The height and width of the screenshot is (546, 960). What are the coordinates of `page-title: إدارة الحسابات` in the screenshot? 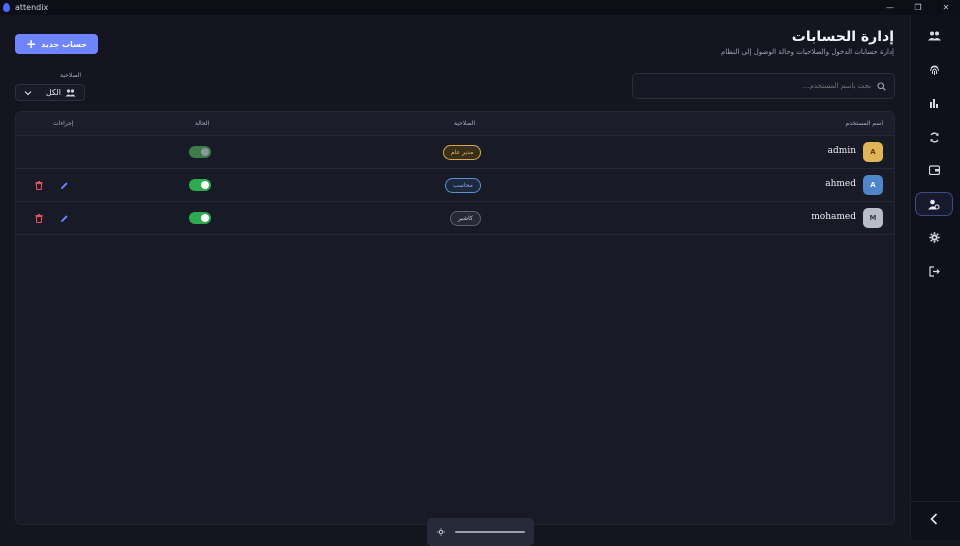 It's located at (842, 37).